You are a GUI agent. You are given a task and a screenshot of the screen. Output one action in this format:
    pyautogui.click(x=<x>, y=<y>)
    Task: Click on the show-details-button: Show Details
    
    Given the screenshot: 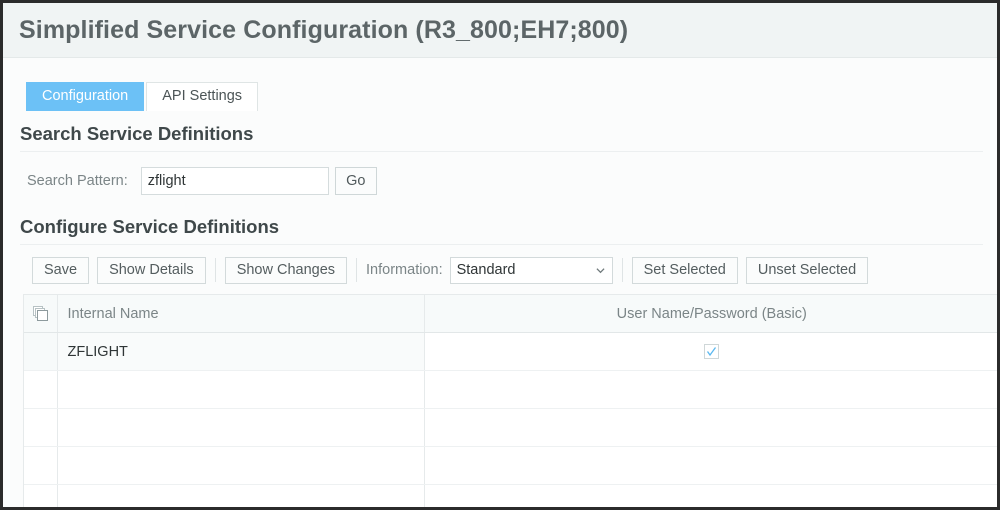 What is the action you would take?
    pyautogui.click(x=151, y=270)
    